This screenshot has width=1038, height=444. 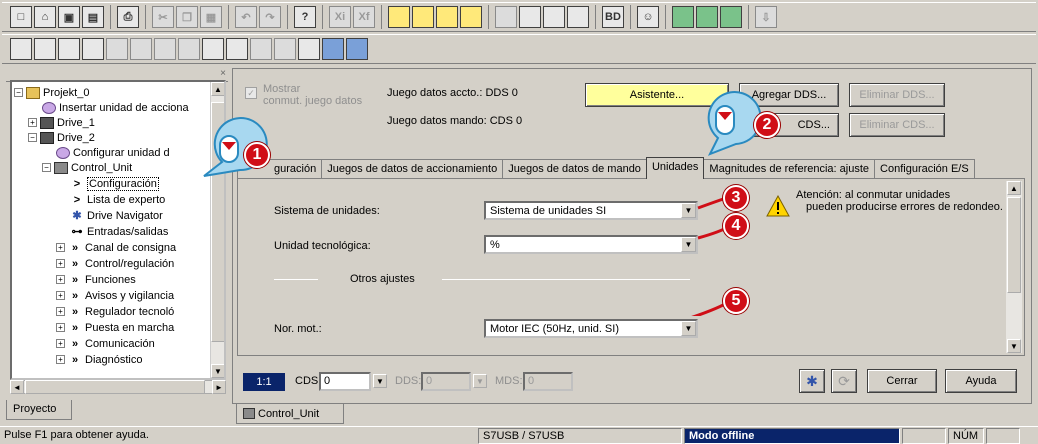 I want to click on tree-item-io: ⊶ Entradas/salidas, so click(x=119, y=231).